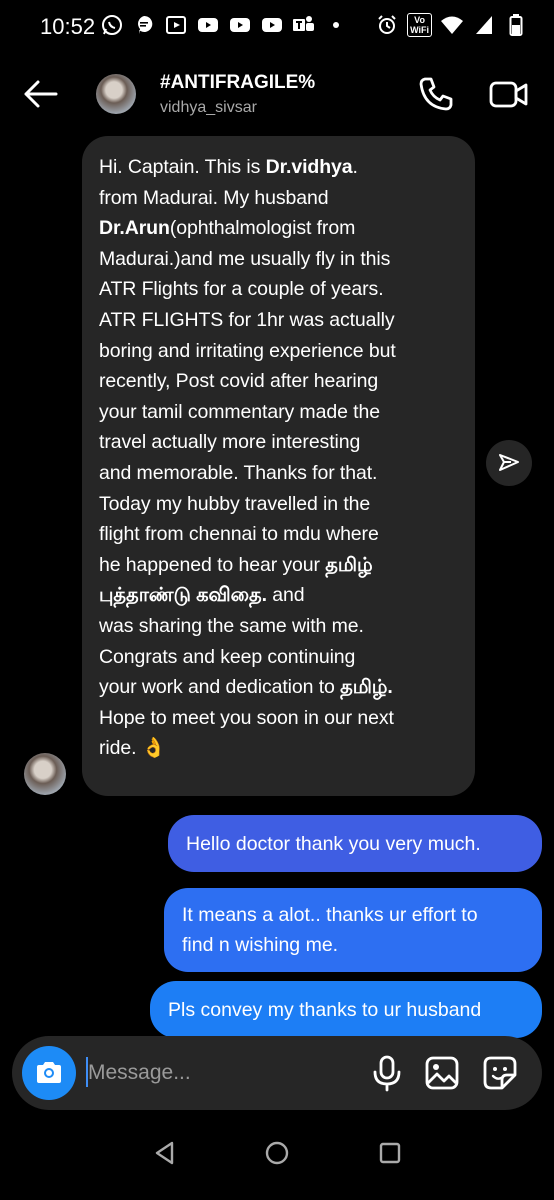 The image size is (554, 1200). I want to click on chat-title: #ANTIFRAGILE%, so click(237, 83).